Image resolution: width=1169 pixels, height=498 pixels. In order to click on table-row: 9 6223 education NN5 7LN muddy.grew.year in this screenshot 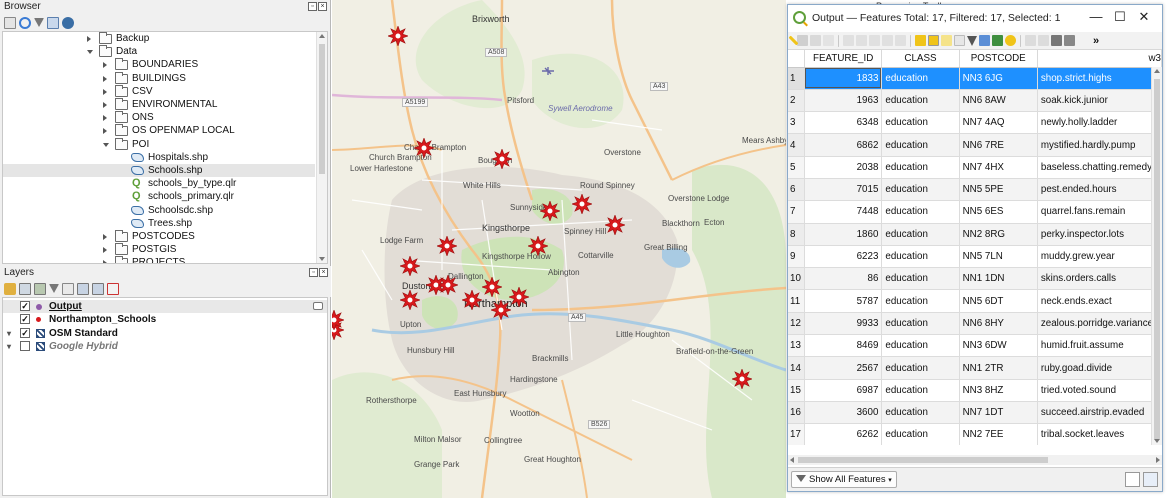, I will do `click(975, 257)`.